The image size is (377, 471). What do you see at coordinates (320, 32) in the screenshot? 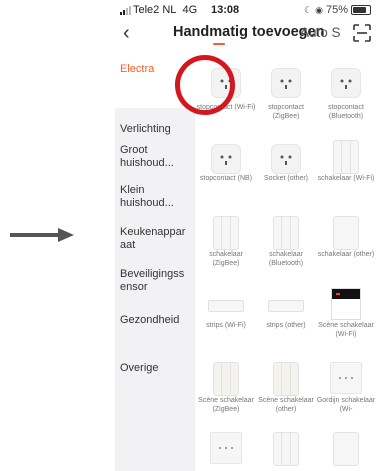
I see `tab-auto-scan: Auto S` at bounding box center [320, 32].